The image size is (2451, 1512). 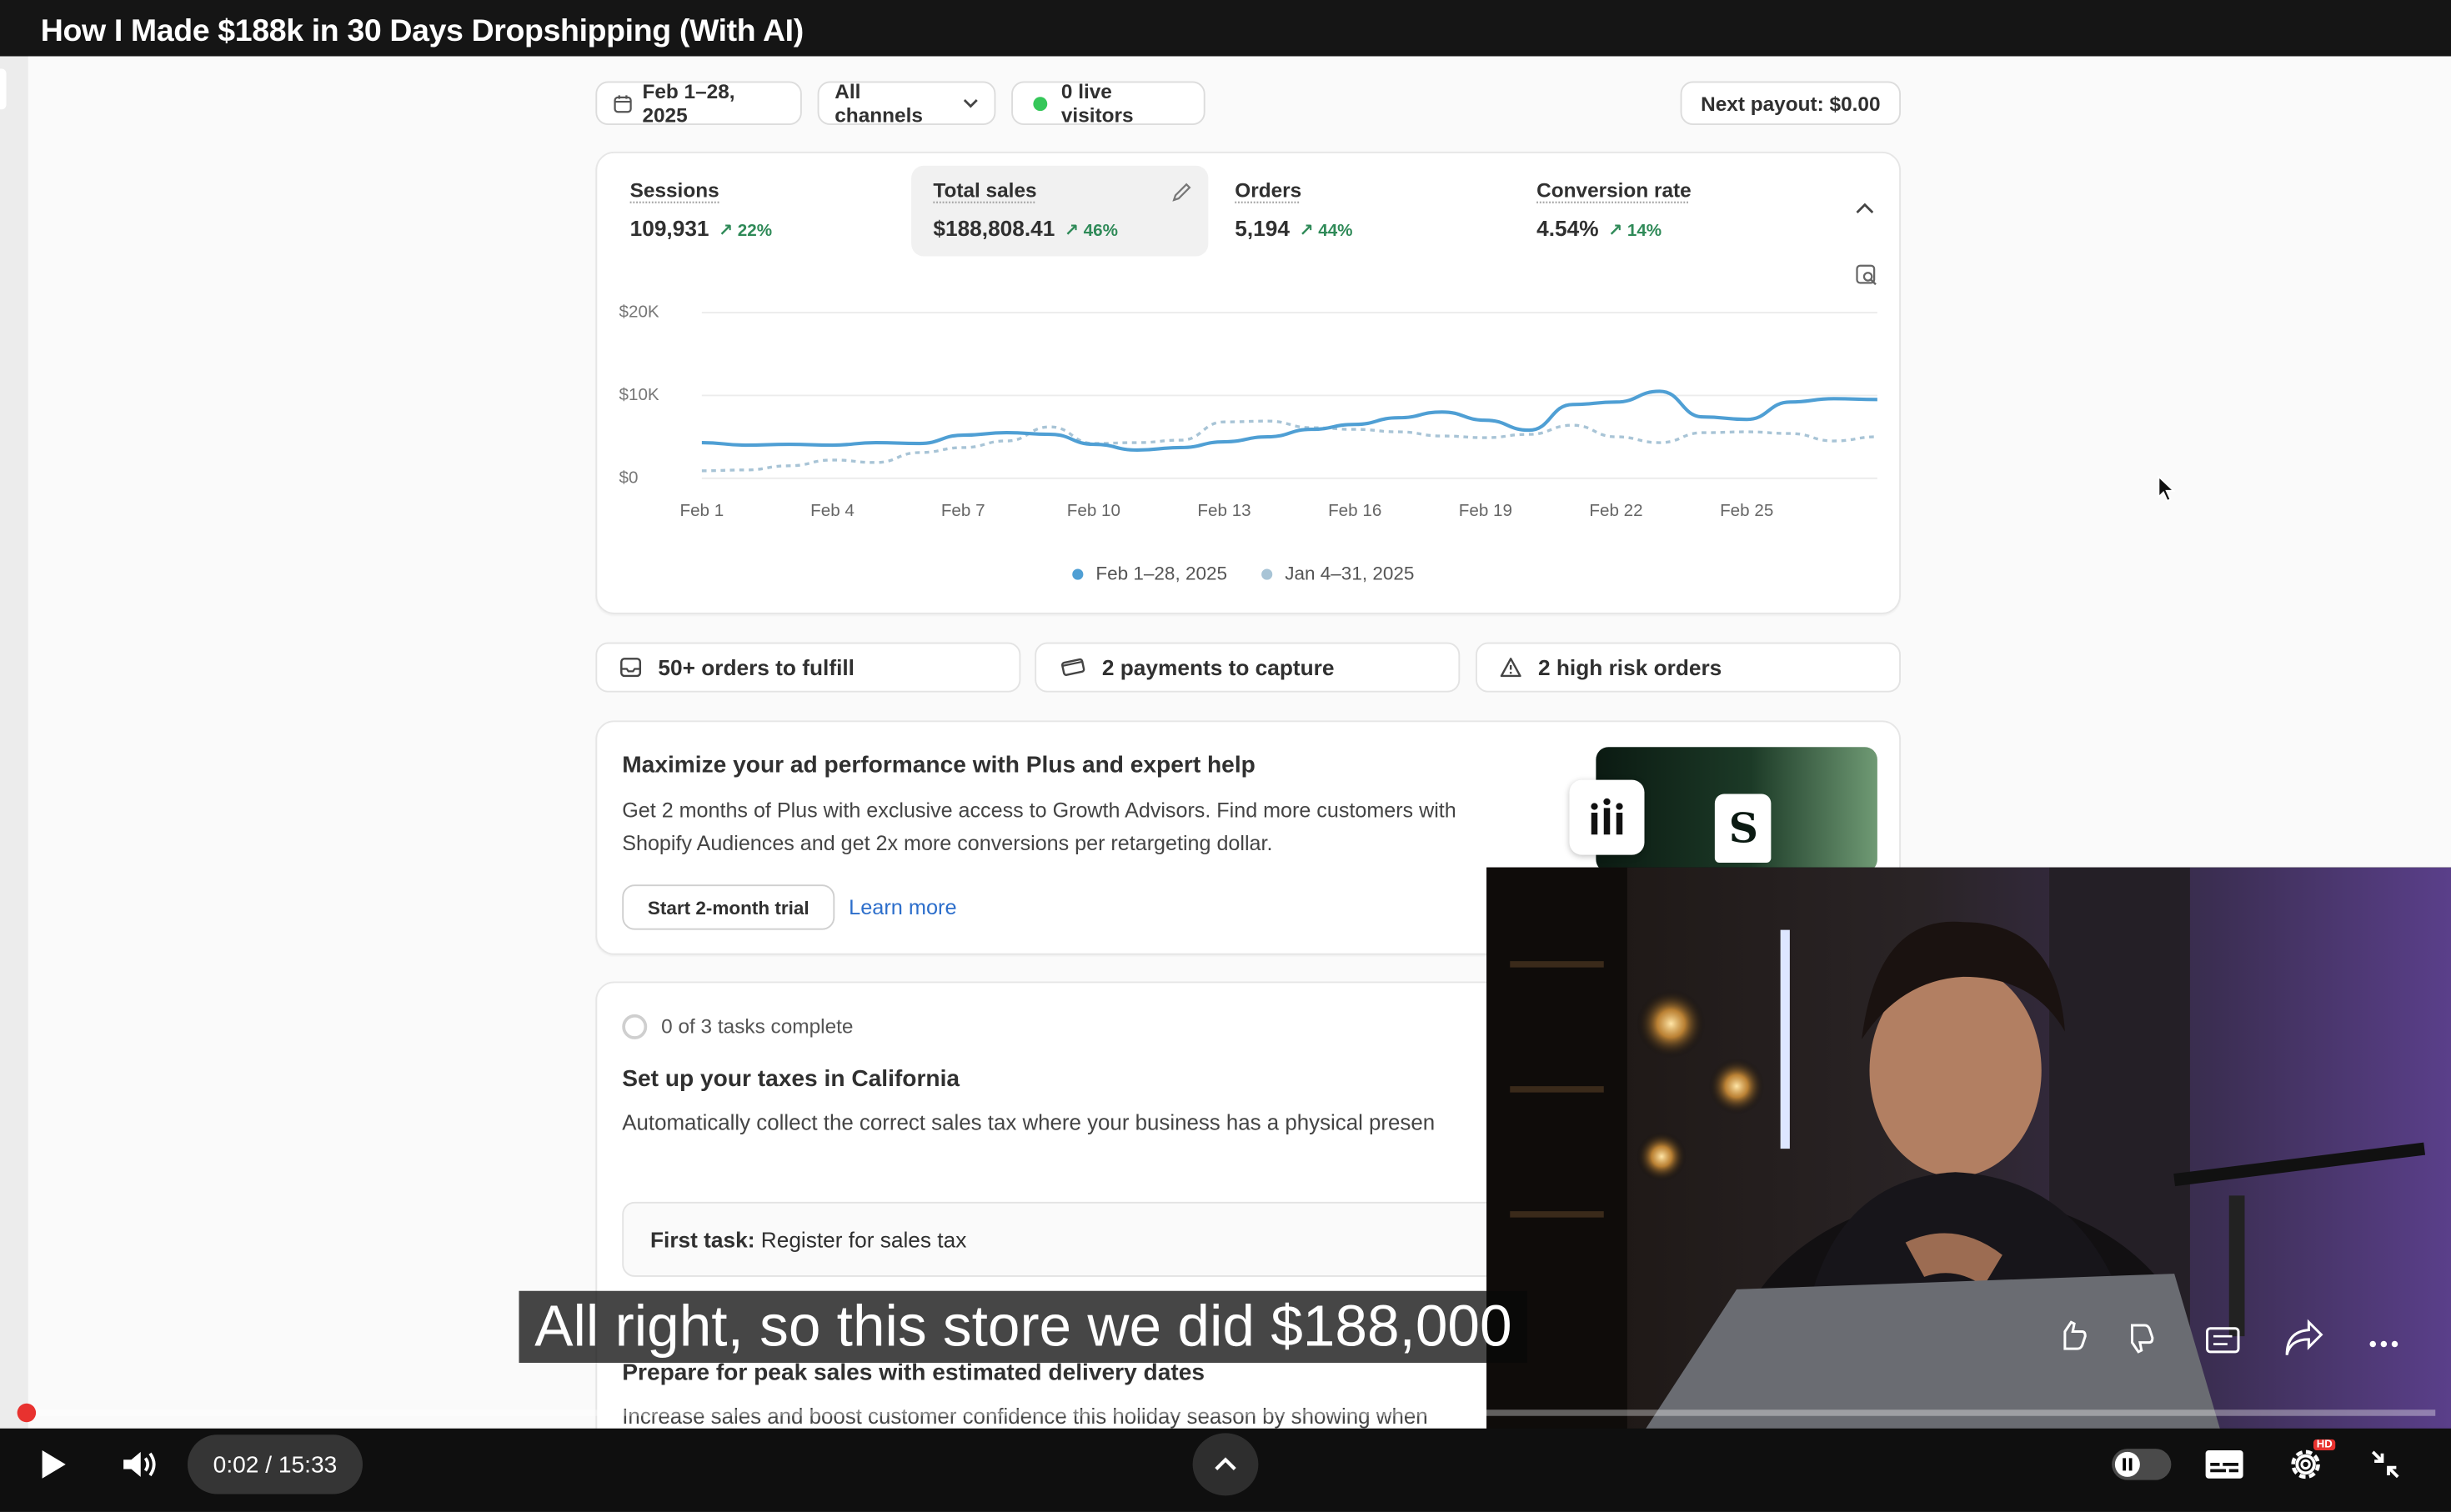 I want to click on comments-button, so click(x=2222, y=1344).